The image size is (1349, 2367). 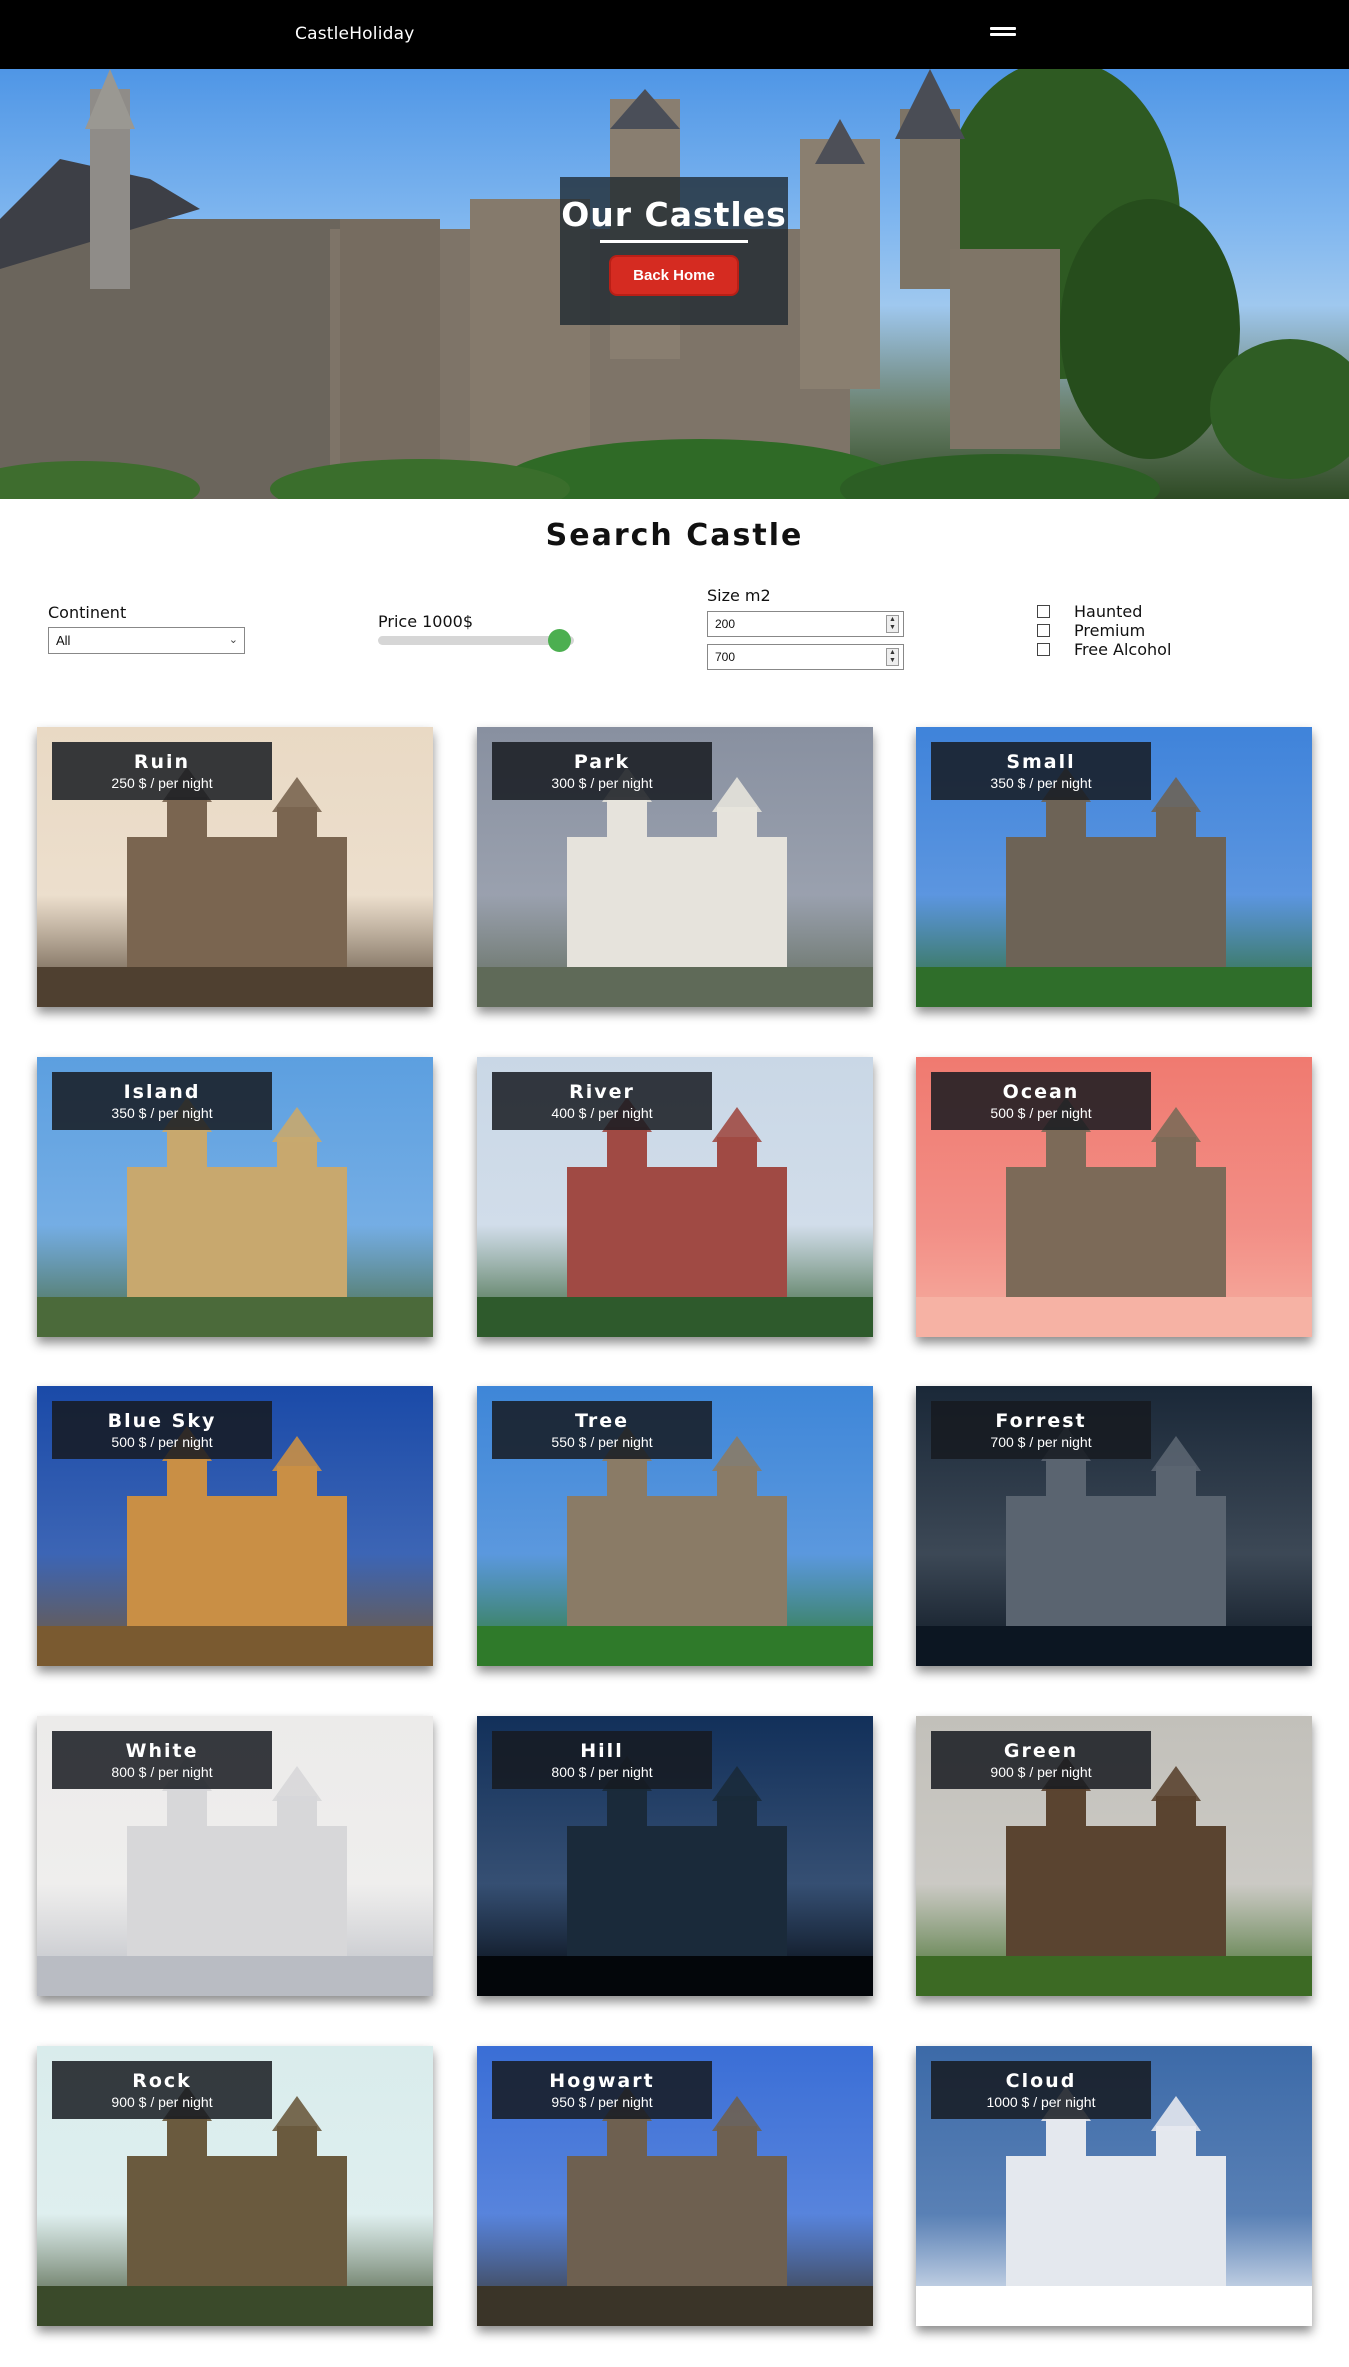 What do you see at coordinates (162, 783) in the screenshot?
I see `castle-price: 250 $ / per night` at bounding box center [162, 783].